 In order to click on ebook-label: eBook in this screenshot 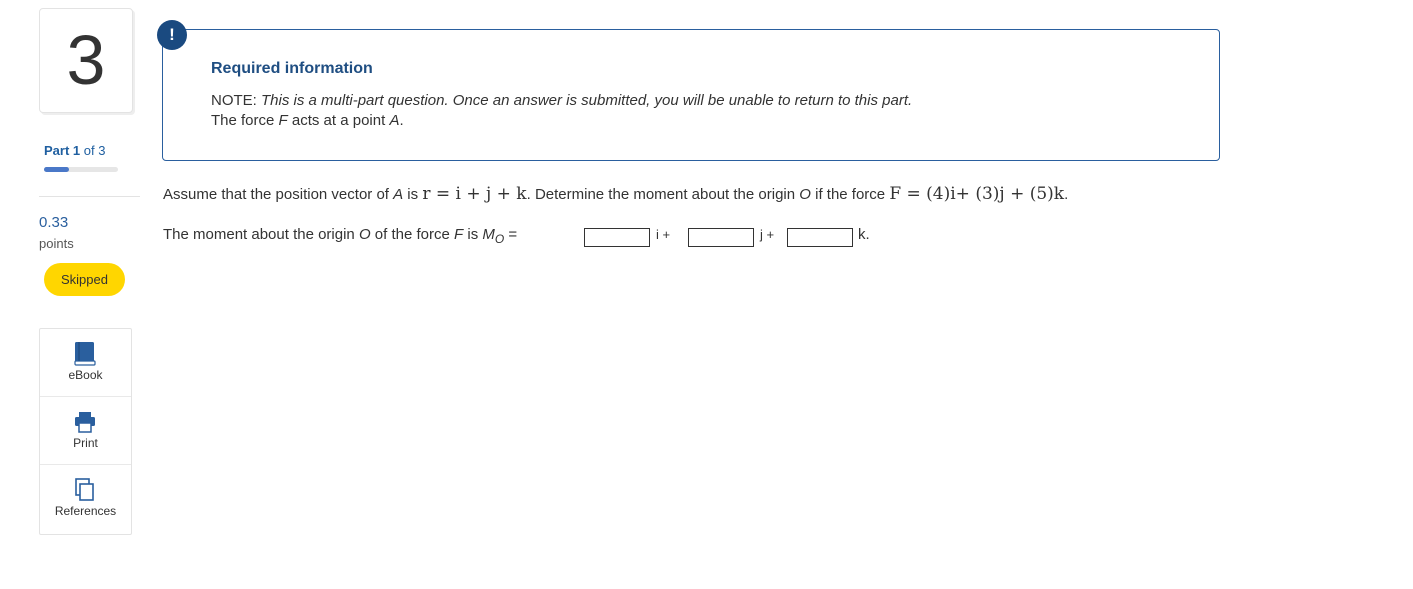, I will do `click(85, 375)`.